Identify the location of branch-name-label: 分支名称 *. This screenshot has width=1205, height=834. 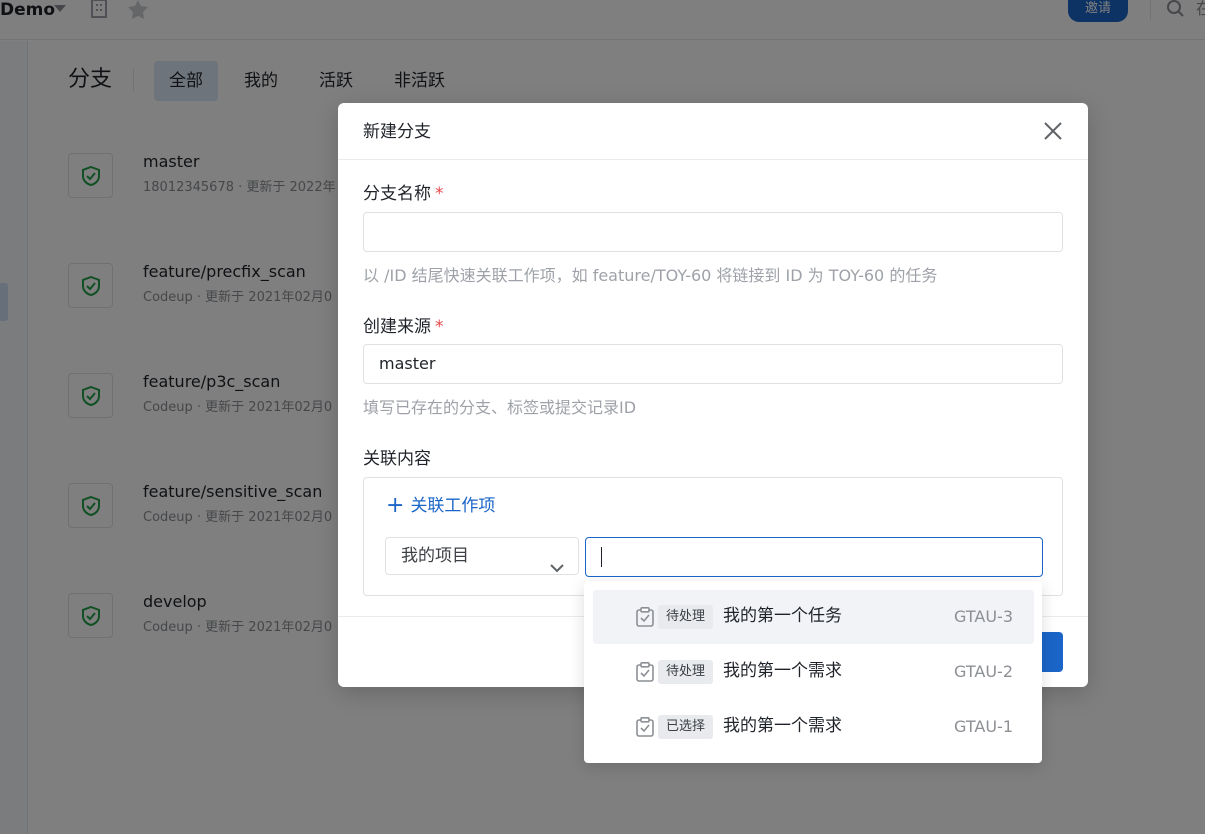
(403, 194).